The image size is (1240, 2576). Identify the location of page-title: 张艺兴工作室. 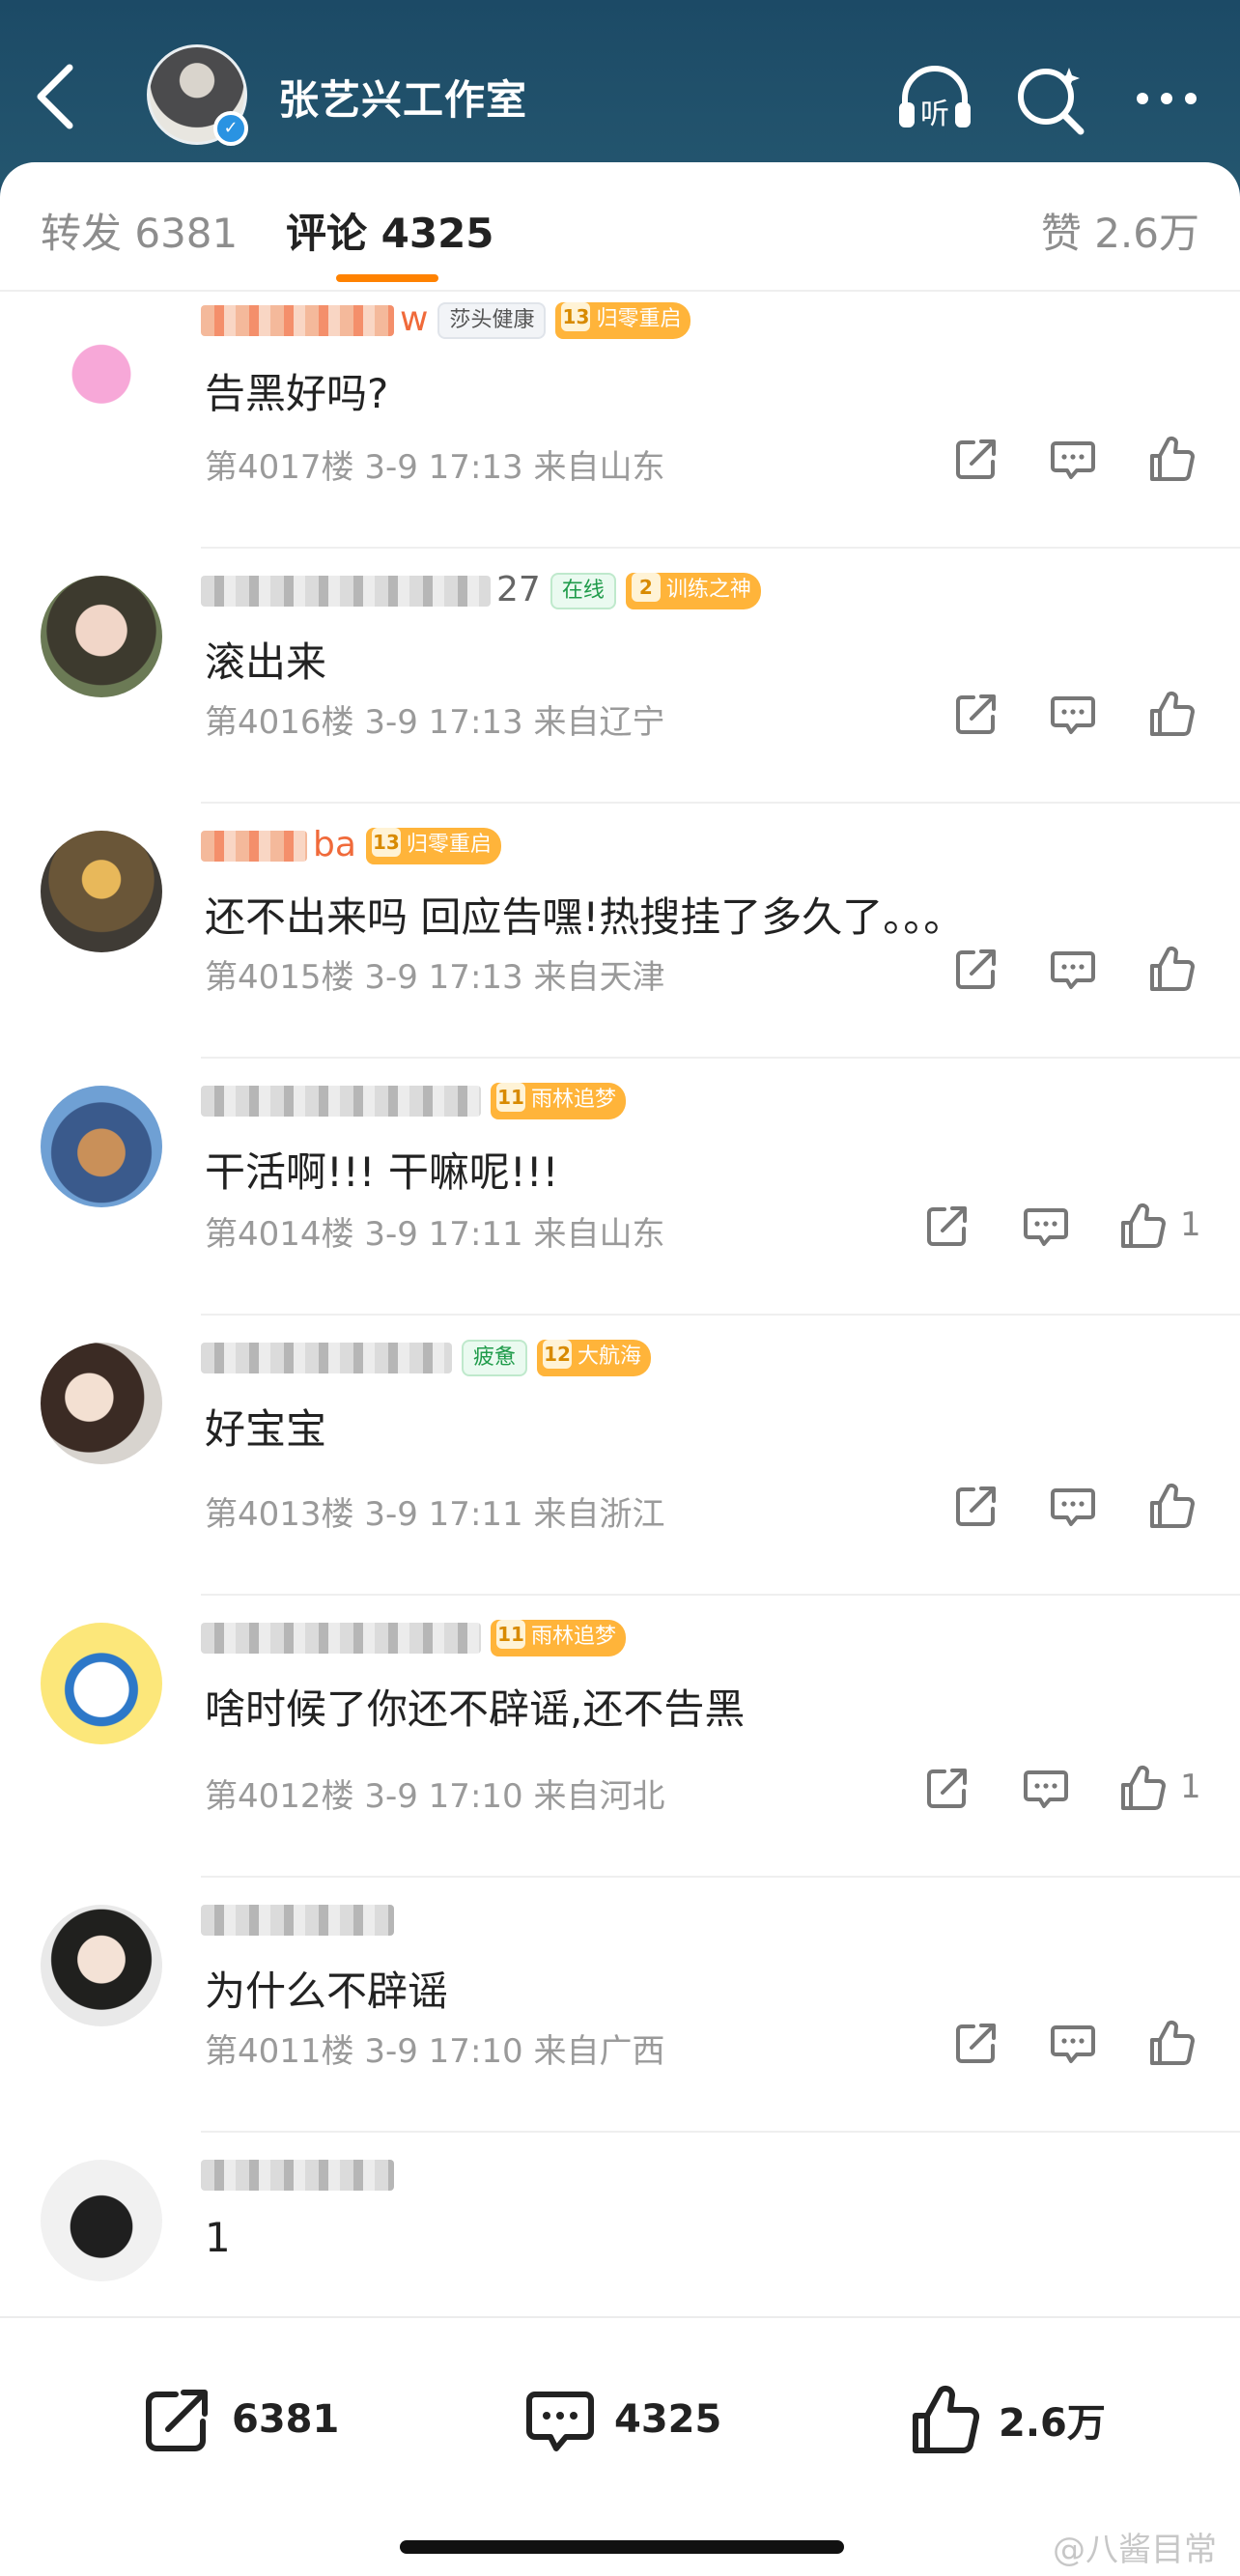
(403, 100).